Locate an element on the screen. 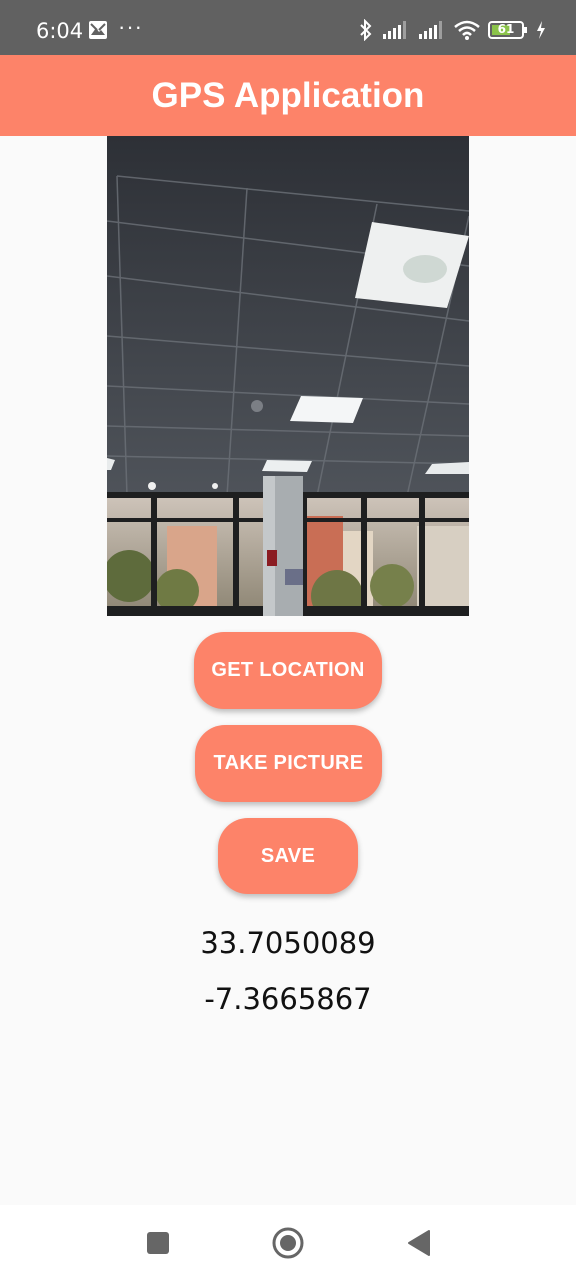 This screenshot has height=1280, width=576. charging-icon is located at coordinates (541, 30).